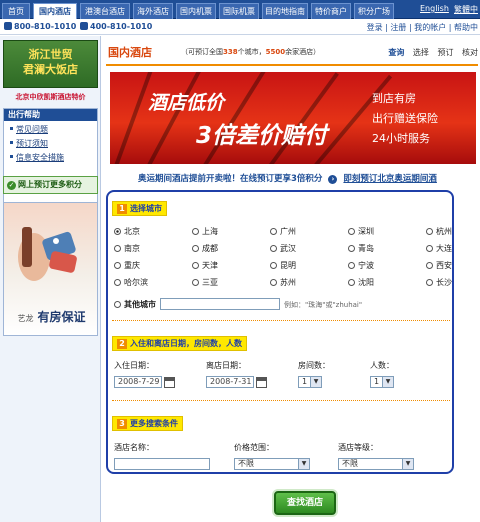 The width and height of the screenshot is (480, 522). What do you see at coordinates (262, 136) in the screenshot?
I see `banner-subheadline: 3倍差价赔付` at bounding box center [262, 136].